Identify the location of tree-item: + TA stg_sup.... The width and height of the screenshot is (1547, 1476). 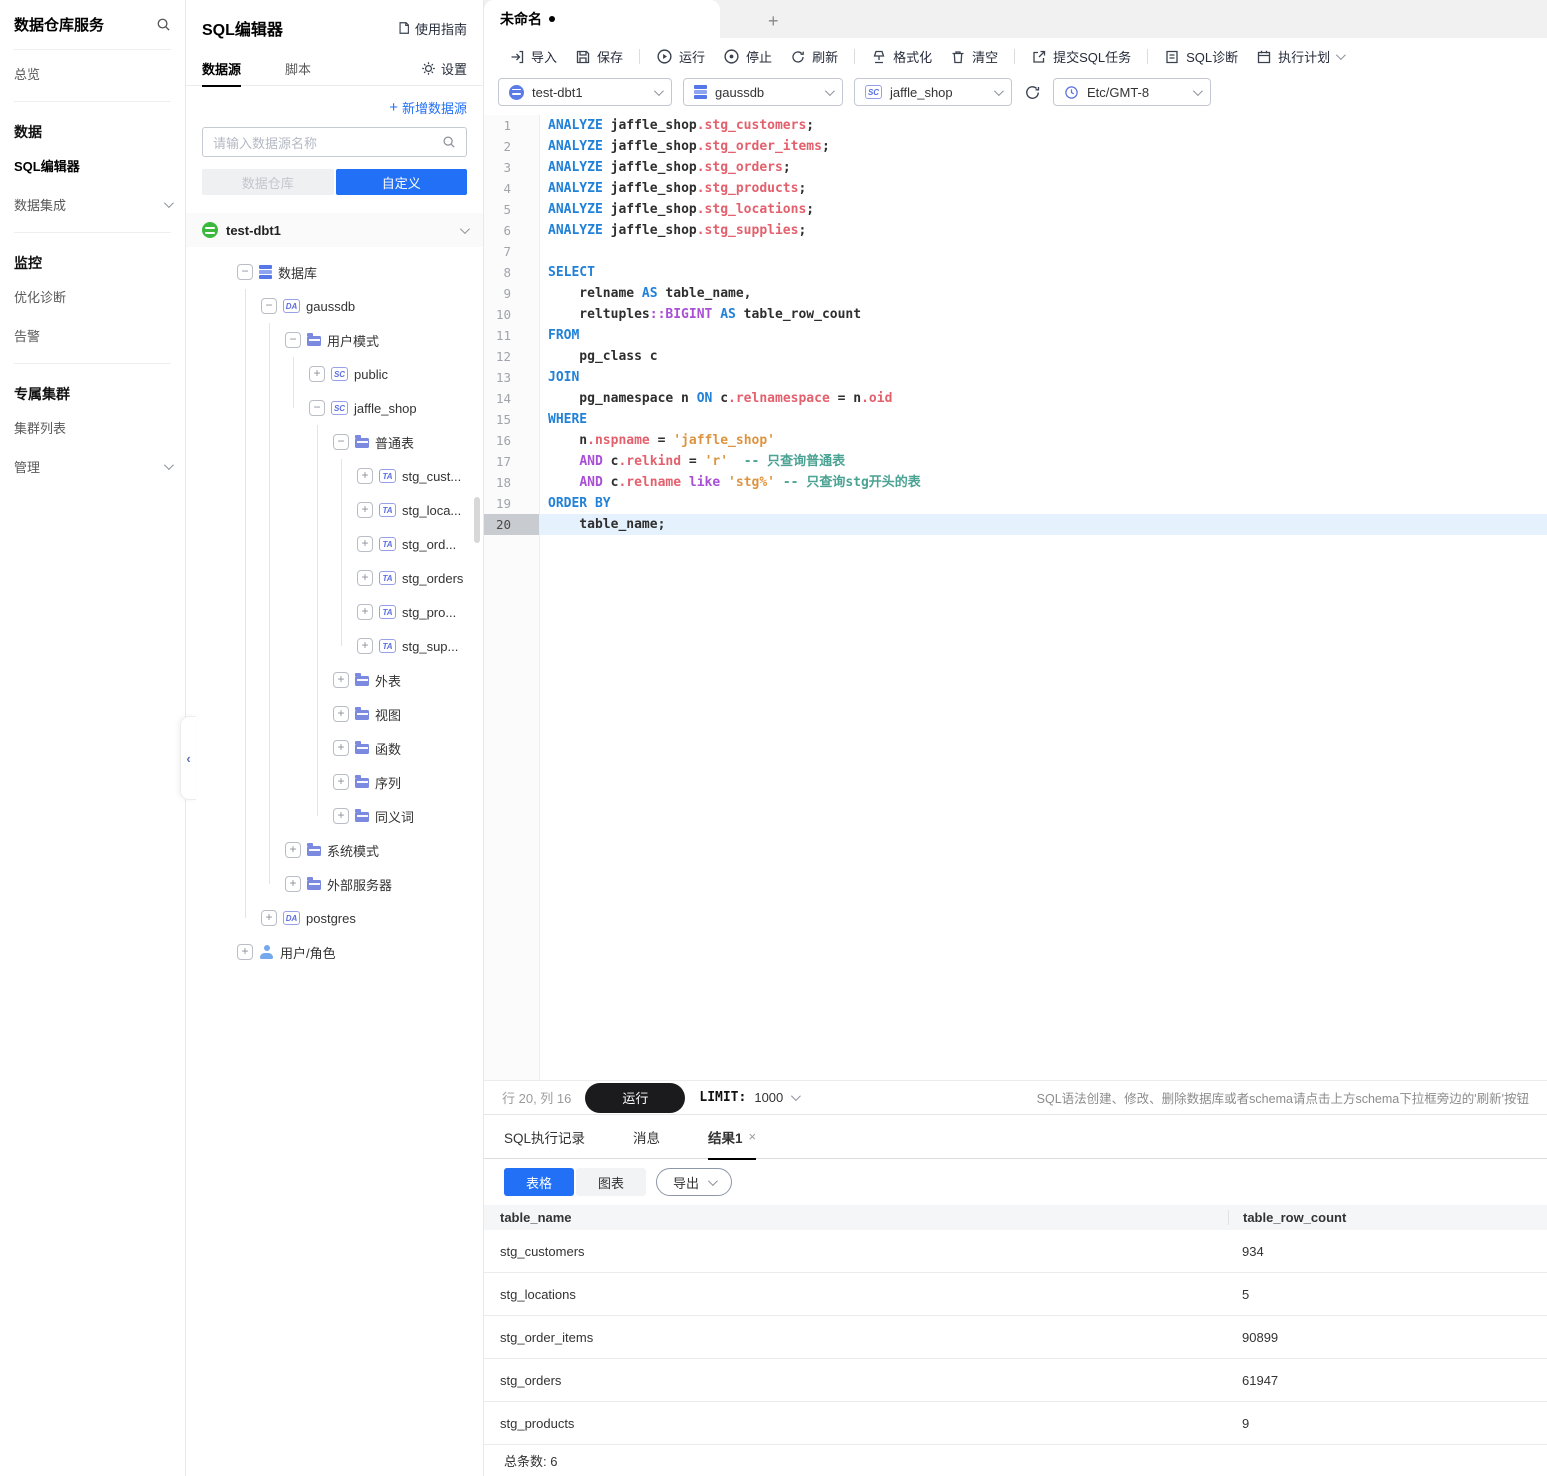
(334, 646).